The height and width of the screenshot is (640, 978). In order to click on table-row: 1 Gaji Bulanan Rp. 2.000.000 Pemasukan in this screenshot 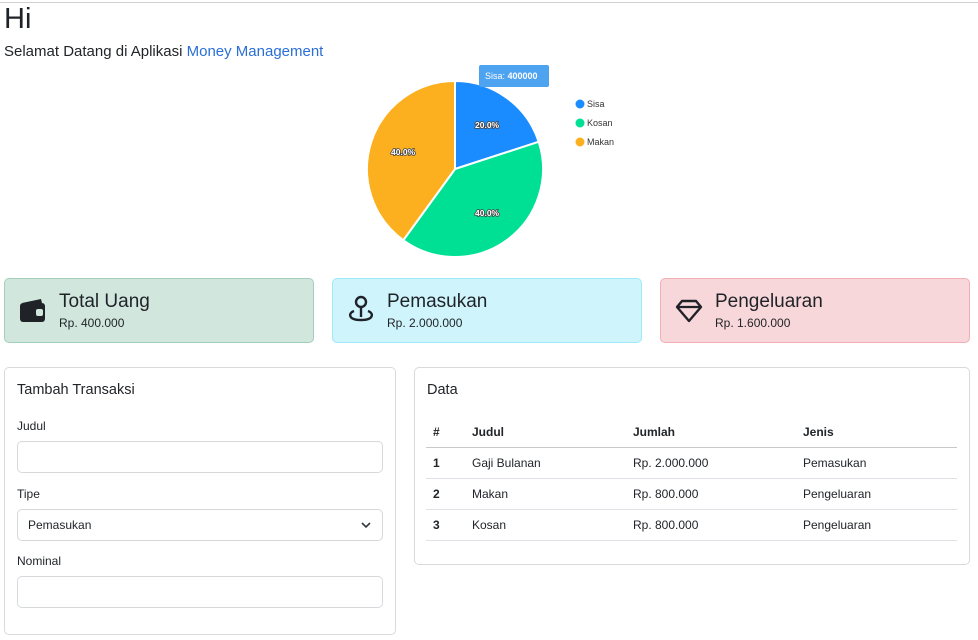, I will do `click(691, 463)`.